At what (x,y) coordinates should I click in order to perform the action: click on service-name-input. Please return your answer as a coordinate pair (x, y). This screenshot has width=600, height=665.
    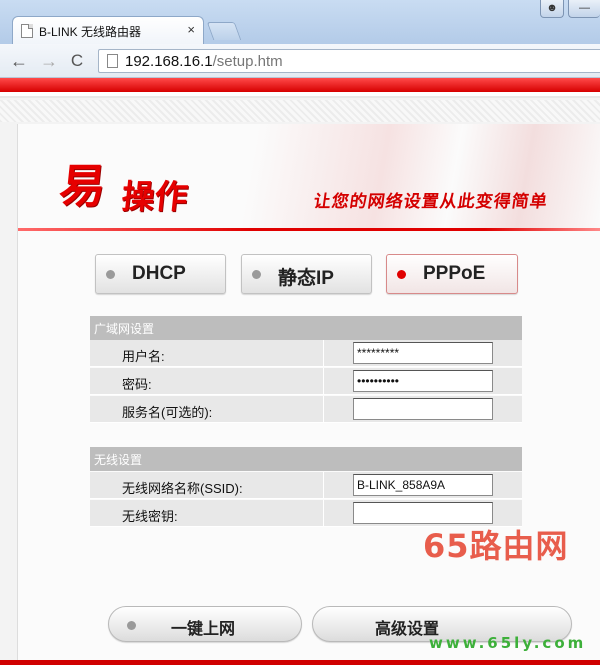
    Looking at the image, I should click on (423, 409).